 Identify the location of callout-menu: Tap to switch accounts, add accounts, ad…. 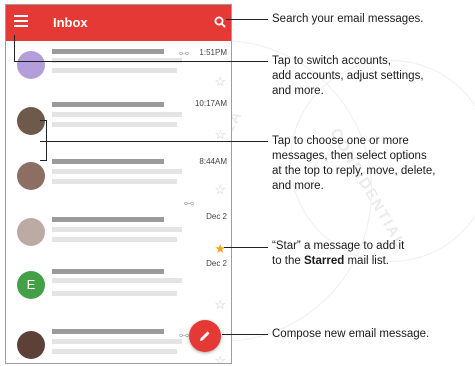
(348, 76).